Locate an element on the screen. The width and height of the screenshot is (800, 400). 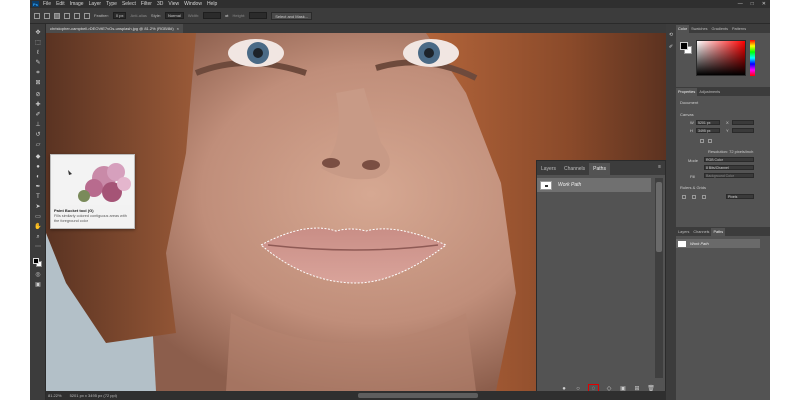
marquee-tool-icon: ⬚ is located at coordinates (38, 43).